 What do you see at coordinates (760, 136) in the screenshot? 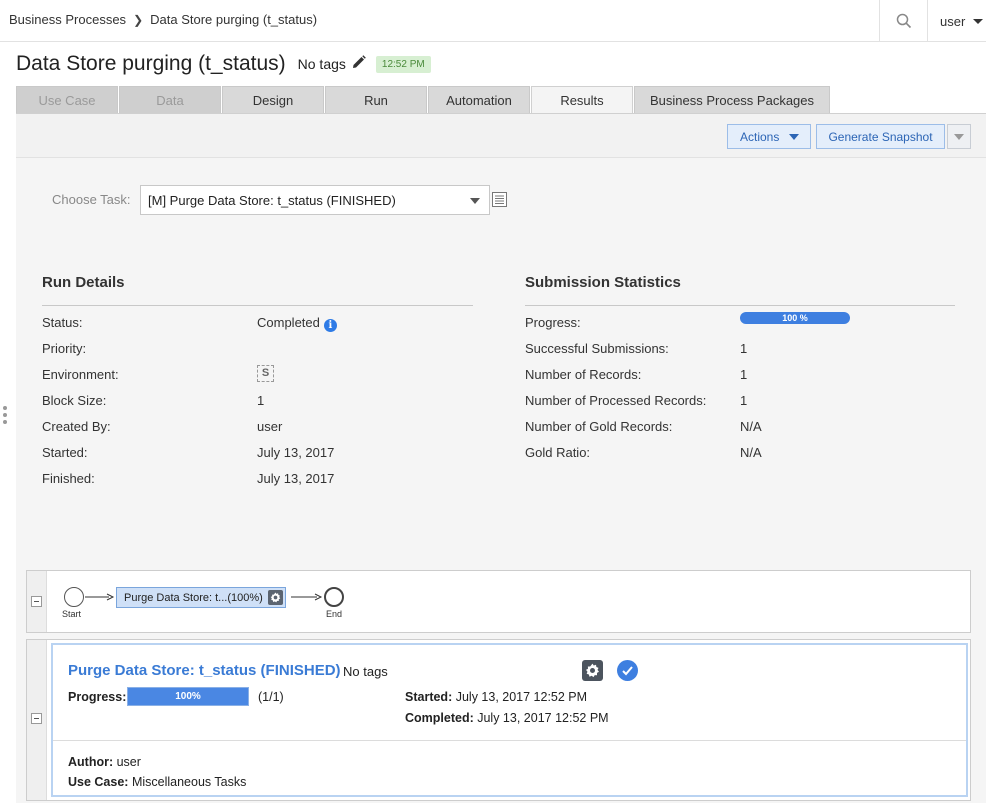
I see `actions-label: Actions` at bounding box center [760, 136].